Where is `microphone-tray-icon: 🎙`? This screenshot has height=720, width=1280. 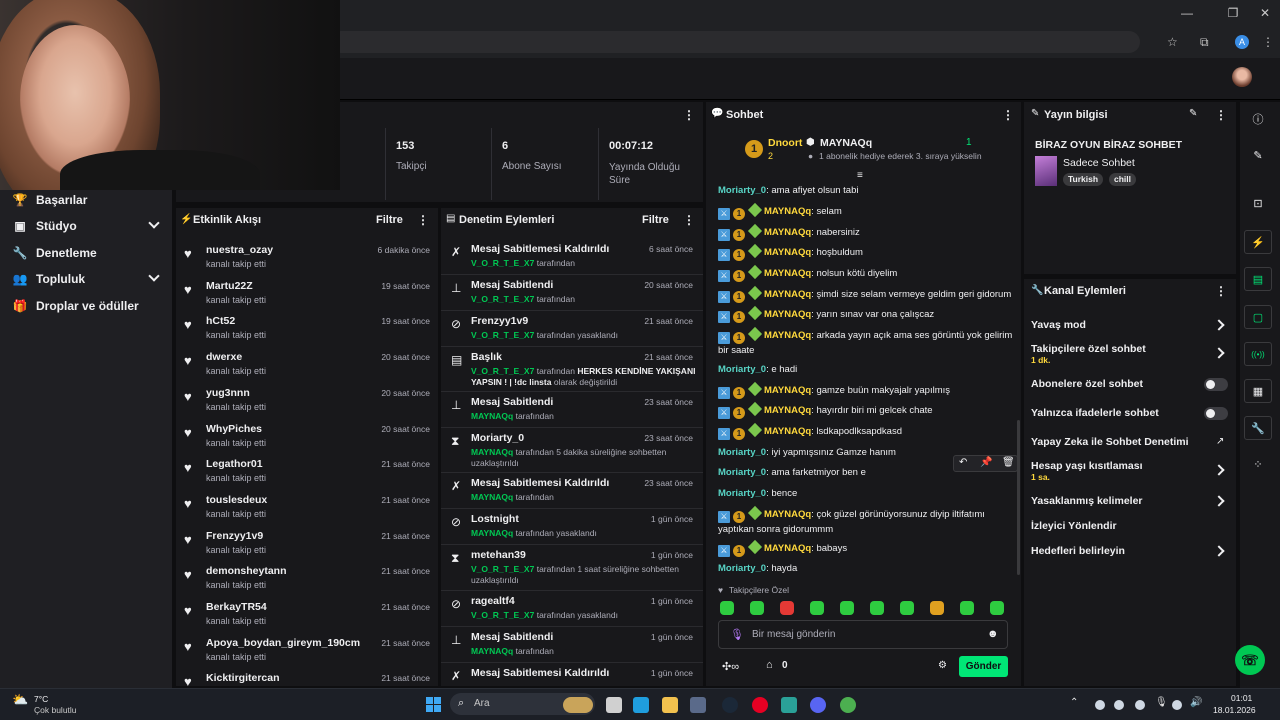 microphone-tray-icon: 🎙 is located at coordinates (1161, 702).